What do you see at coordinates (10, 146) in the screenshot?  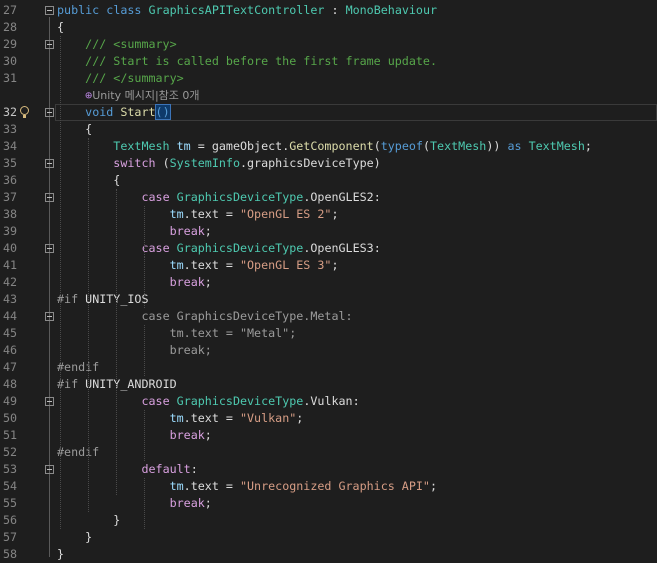 I see `line-number: 34` at bounding box center [10, 146].